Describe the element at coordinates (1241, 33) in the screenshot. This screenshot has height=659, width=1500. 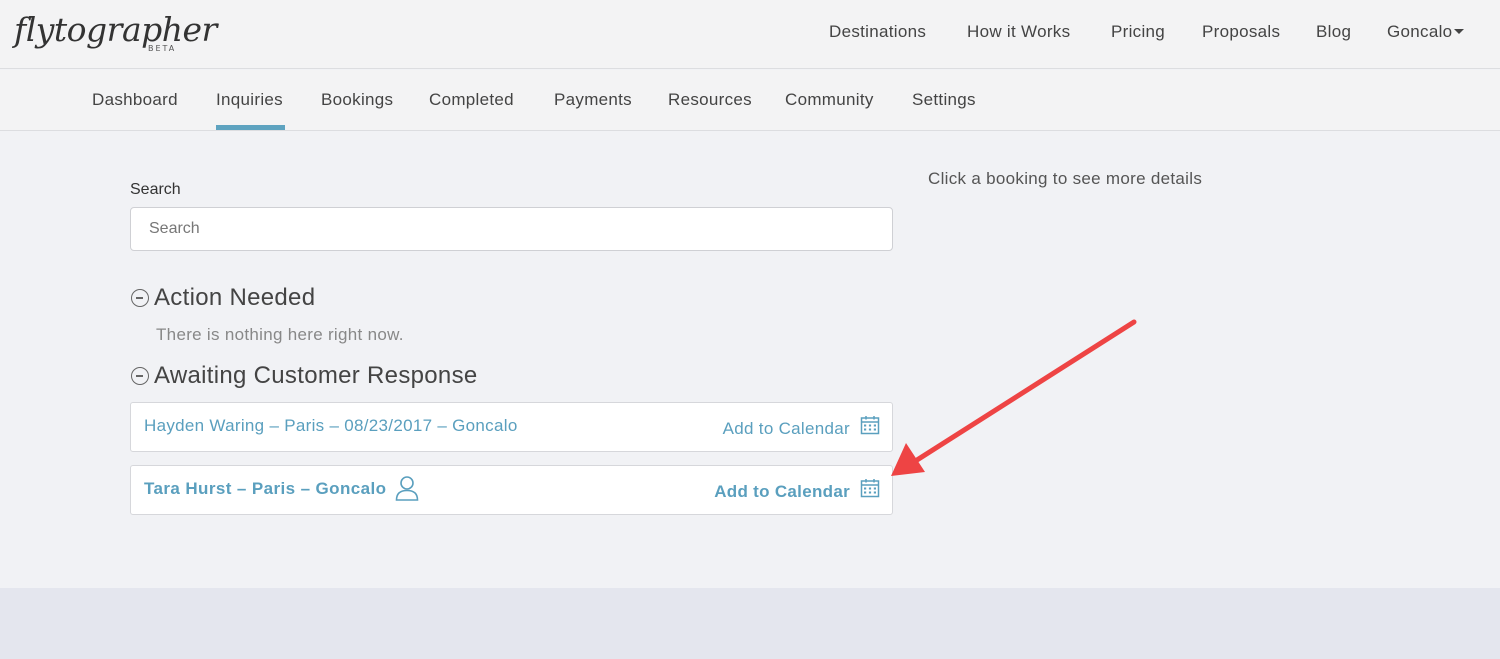
I see `nav-proposals: Proposals` at that location.